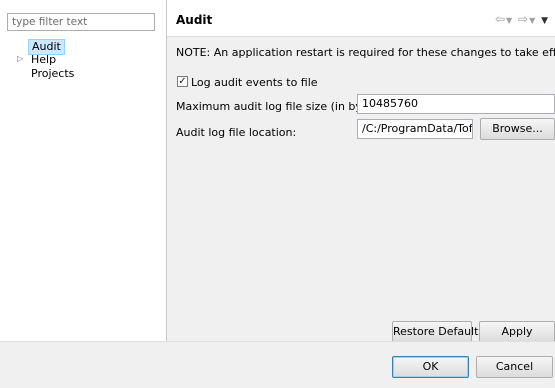 This screenshot has height=388, width=555. What do you see at coordinates (456, 104) in the screenshot?
I see `max-size-field: 10485760` at bounding box center [456, 104].